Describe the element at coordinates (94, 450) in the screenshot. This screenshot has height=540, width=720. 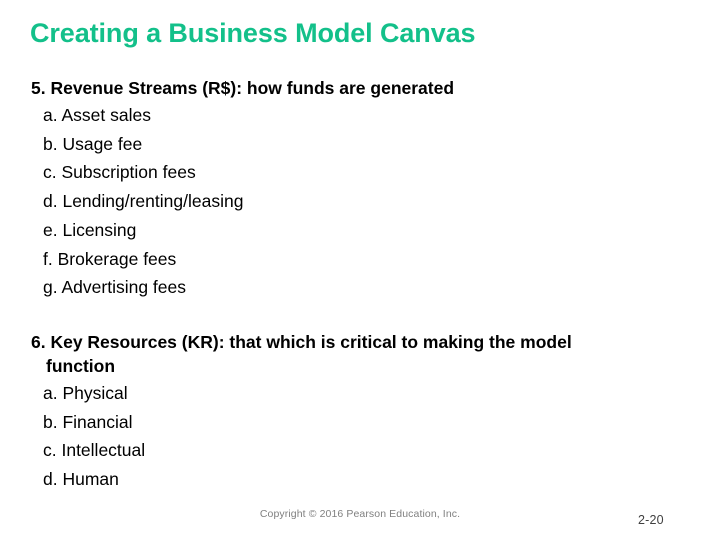
I see `list-item: c. Intellectual` at that location.